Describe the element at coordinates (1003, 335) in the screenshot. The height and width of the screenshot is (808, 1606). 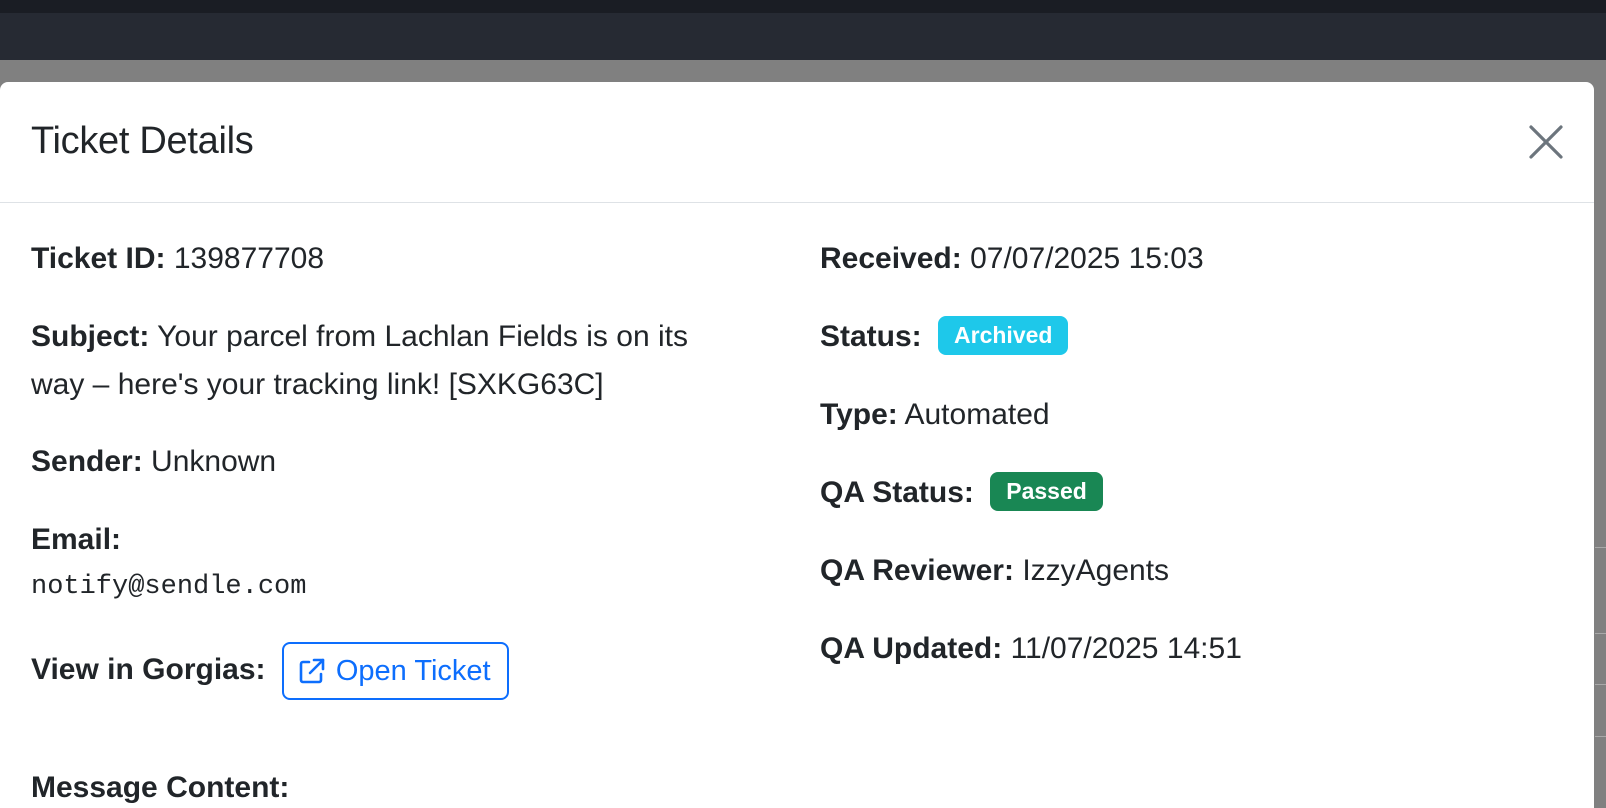
I see `status-badge: Archived` at that location.